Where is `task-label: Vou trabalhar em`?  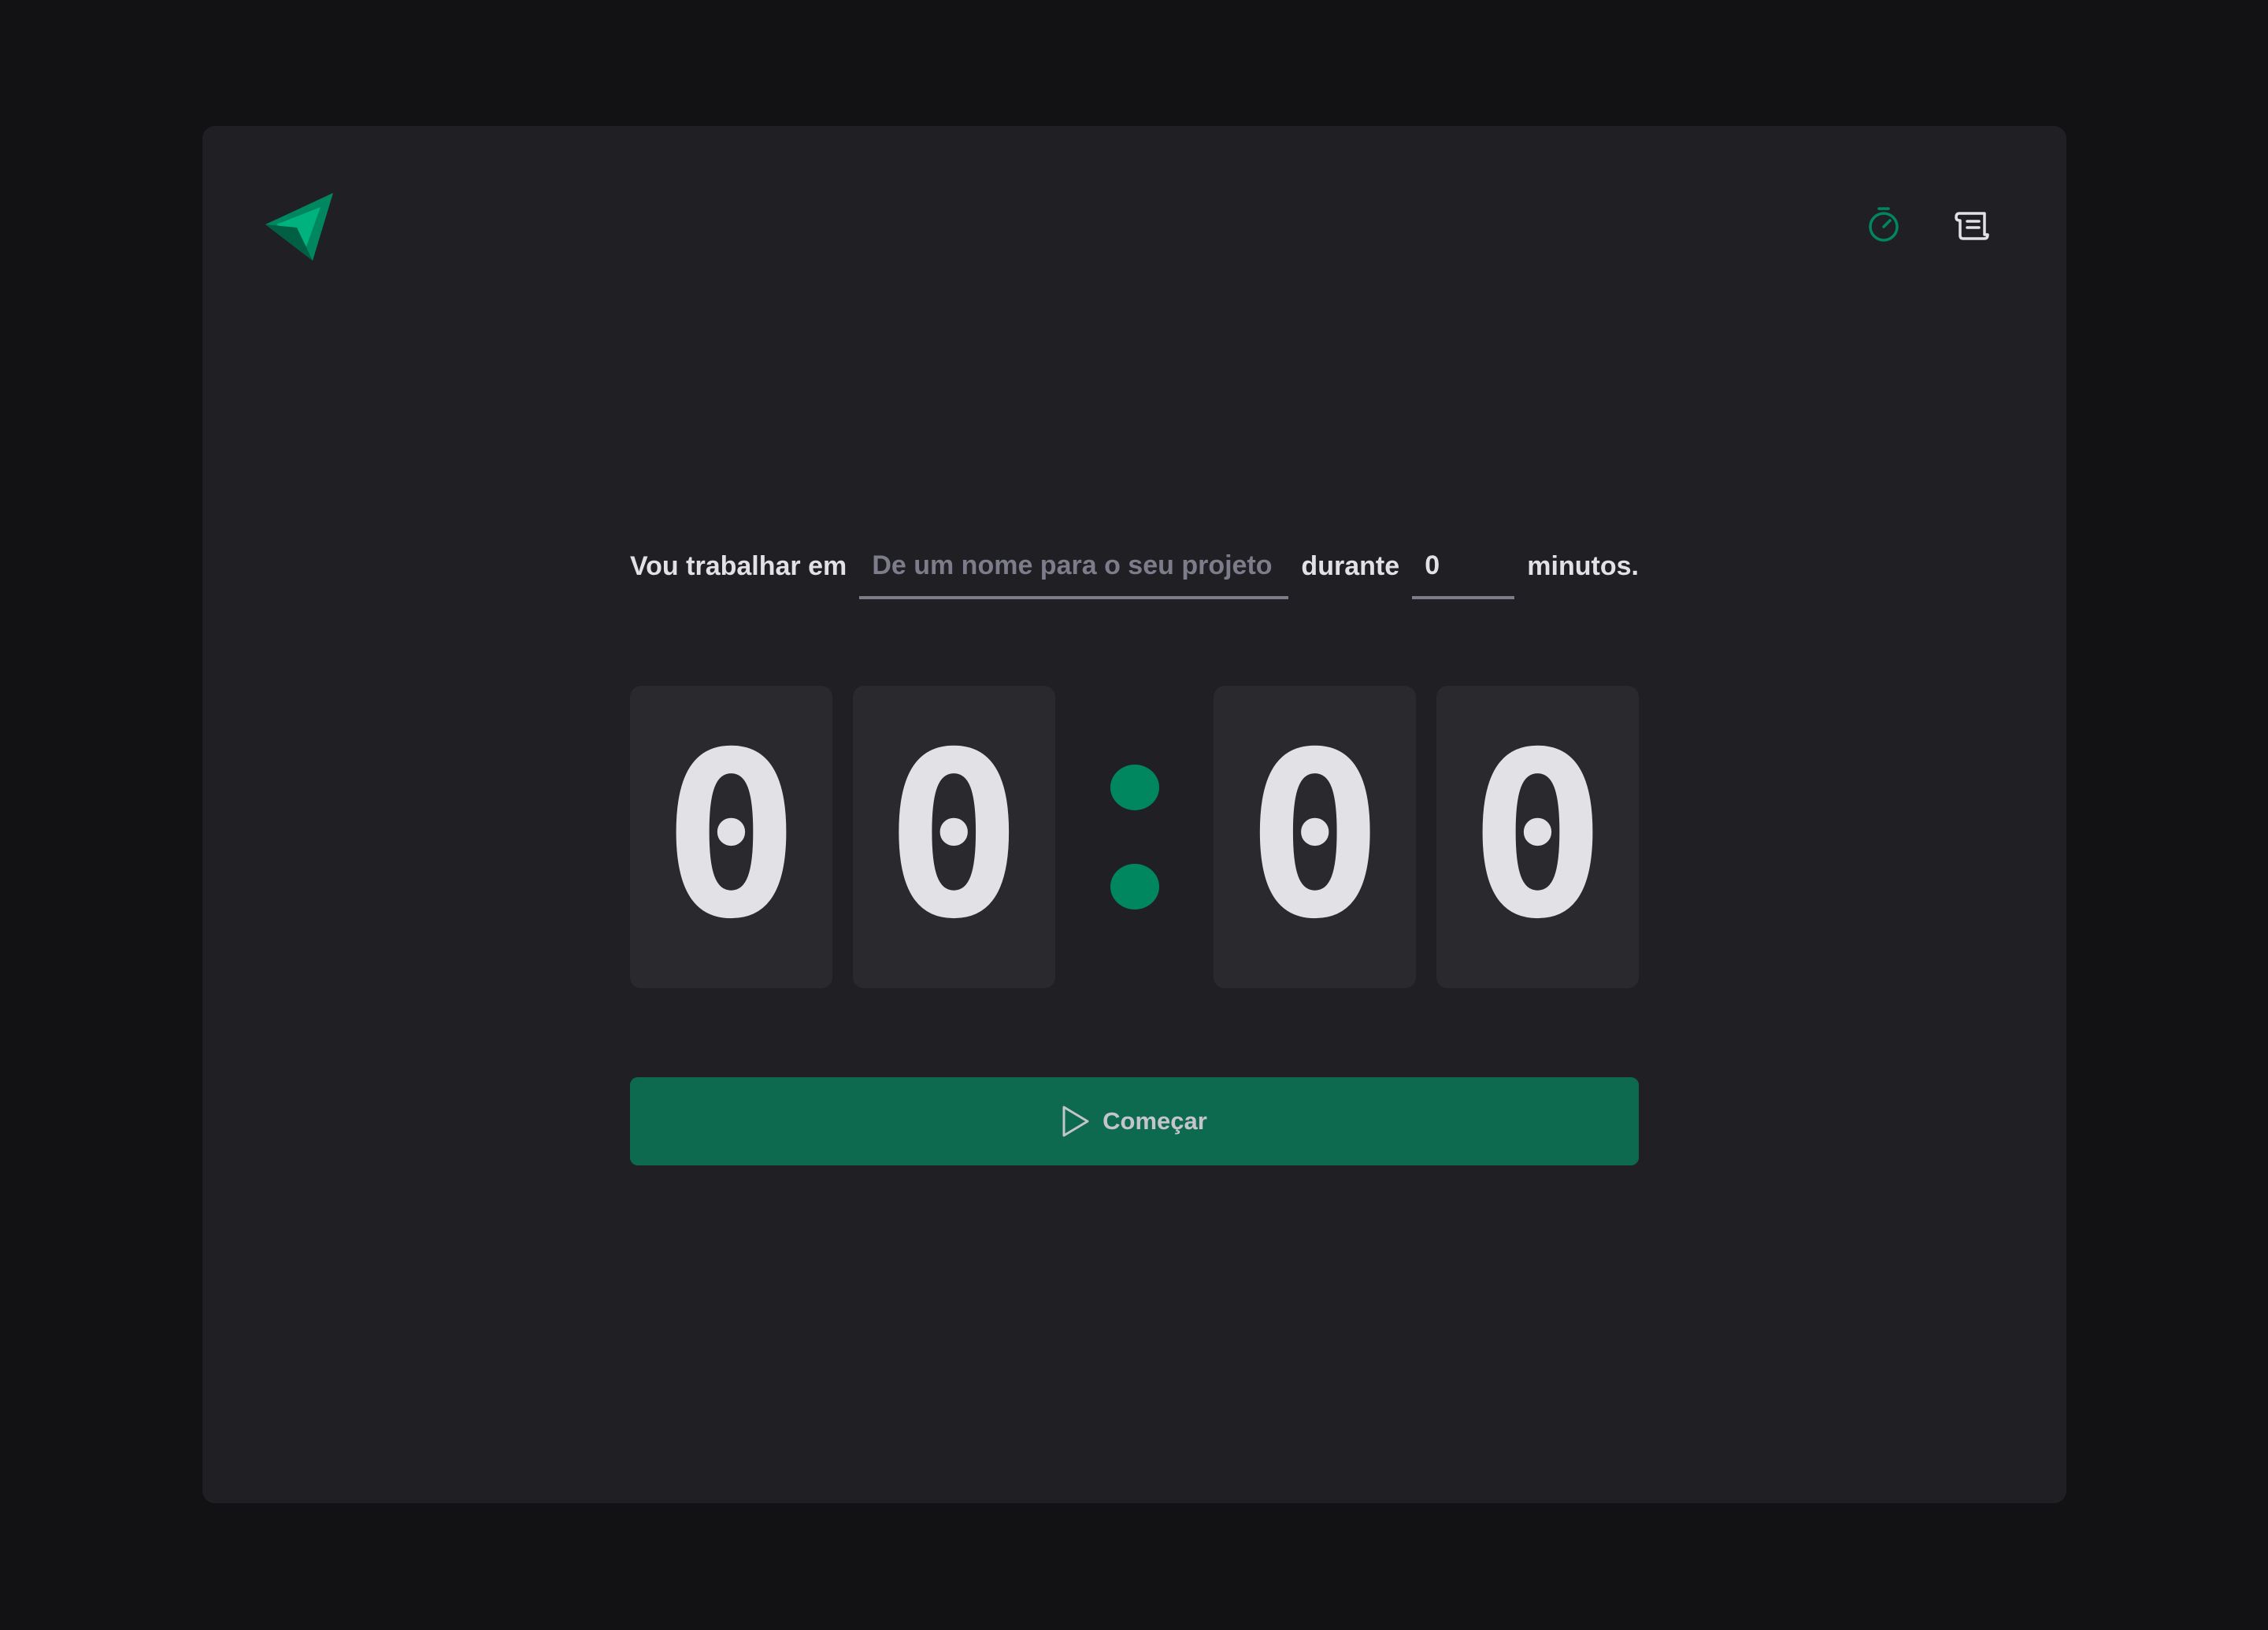
task-label: Vou trabalhar em is located at coordinates (738, 566).